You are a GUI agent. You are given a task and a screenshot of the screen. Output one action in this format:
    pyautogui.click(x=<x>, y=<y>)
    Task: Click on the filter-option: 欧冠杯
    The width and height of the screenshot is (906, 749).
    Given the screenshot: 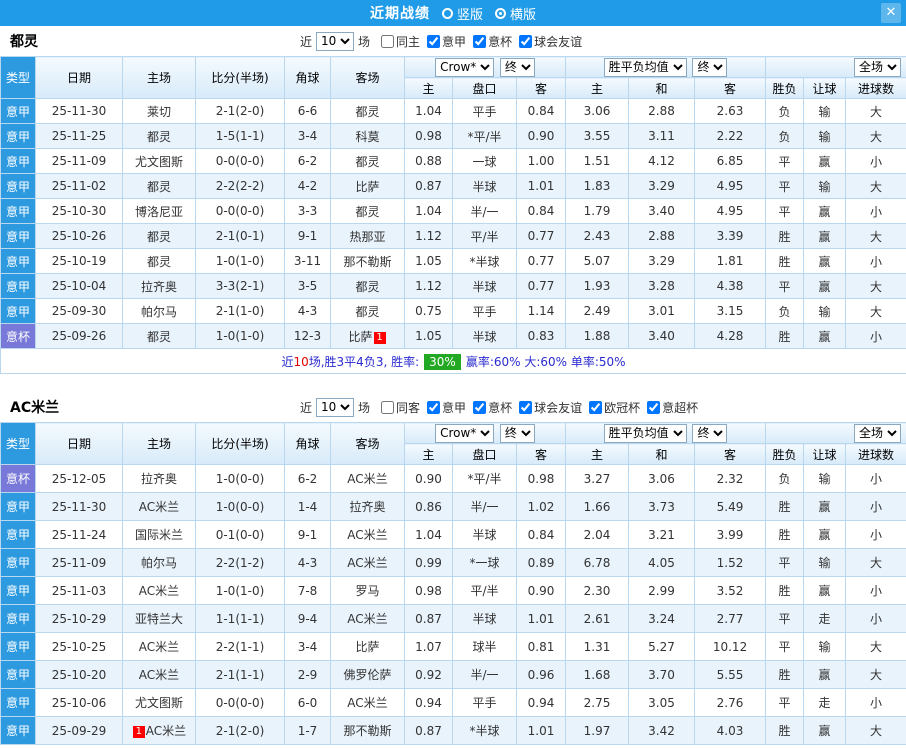 What is the action you would take?
    pyautogui.click(x=614, y=407)
    